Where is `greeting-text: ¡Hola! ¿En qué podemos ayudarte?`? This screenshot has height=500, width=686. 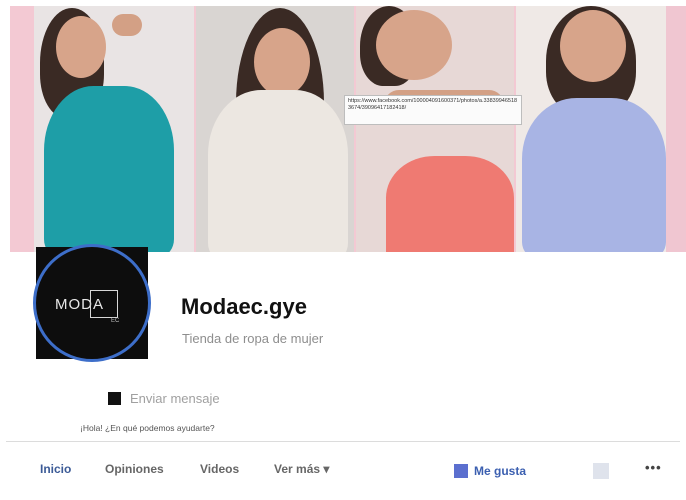
greeting-text: ¡Hola! ¿En qué podemos ayudarte? is located at coordinates (147, 428).